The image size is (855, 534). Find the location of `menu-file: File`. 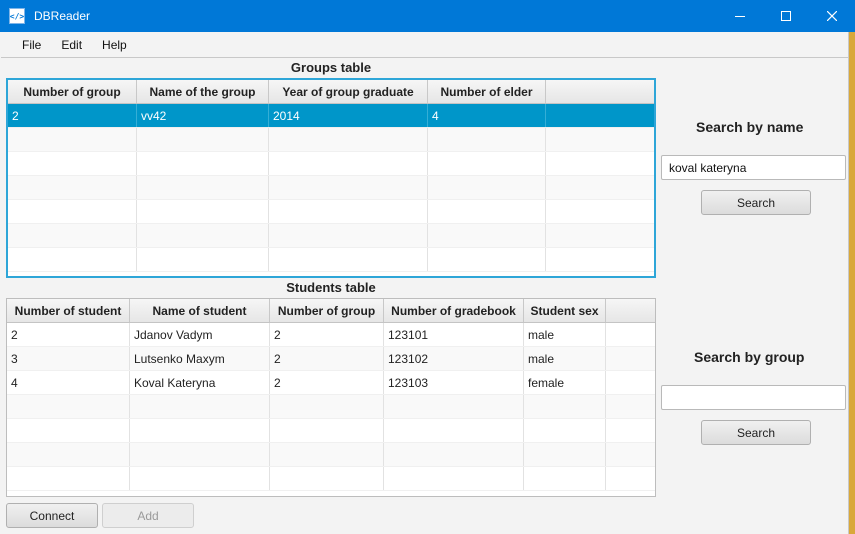

menu-file: File is located at coordinates (31, 45).